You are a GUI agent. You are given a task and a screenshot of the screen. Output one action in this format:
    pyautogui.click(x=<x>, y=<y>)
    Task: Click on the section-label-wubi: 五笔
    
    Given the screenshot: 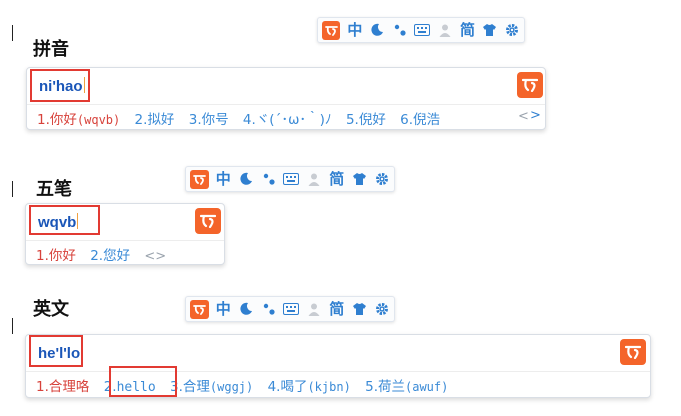 What is the action you would take?
    pyautogui.click(x=54, y=189)
    